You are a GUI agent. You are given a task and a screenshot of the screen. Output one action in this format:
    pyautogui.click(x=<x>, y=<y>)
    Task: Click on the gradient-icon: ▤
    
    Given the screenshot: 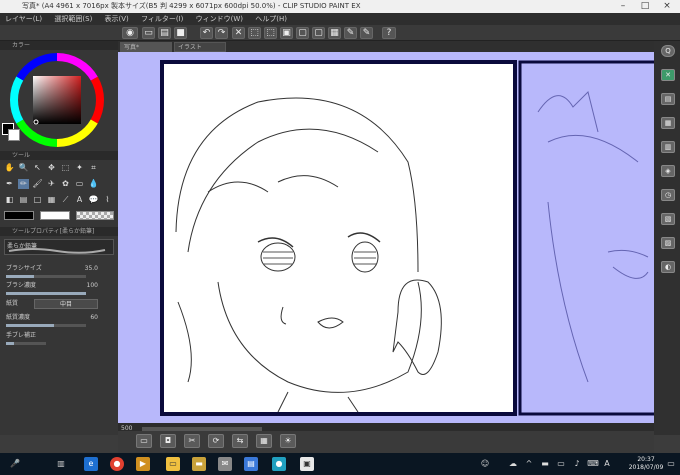 What is the action you would take?
    pyautogui.click(x=23, y=200)
    